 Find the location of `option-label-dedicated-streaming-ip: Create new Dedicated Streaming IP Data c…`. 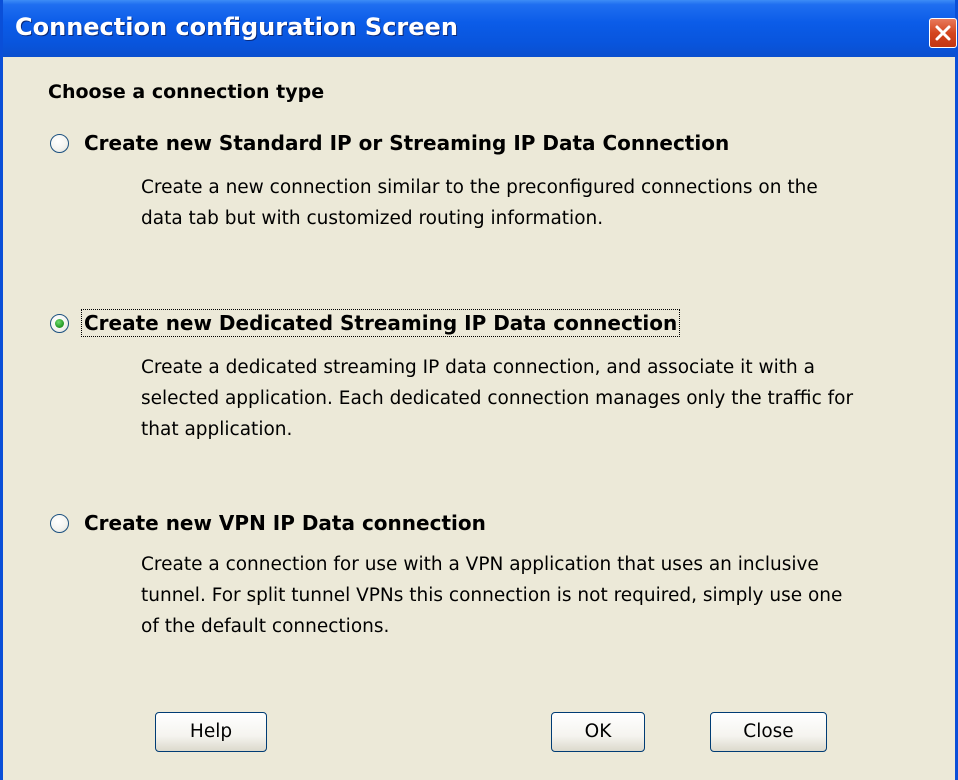

option-label-dedicated-streaming-ip: Create new Dedicated Streaming IP Data c… is located at coordinates (381, 323).